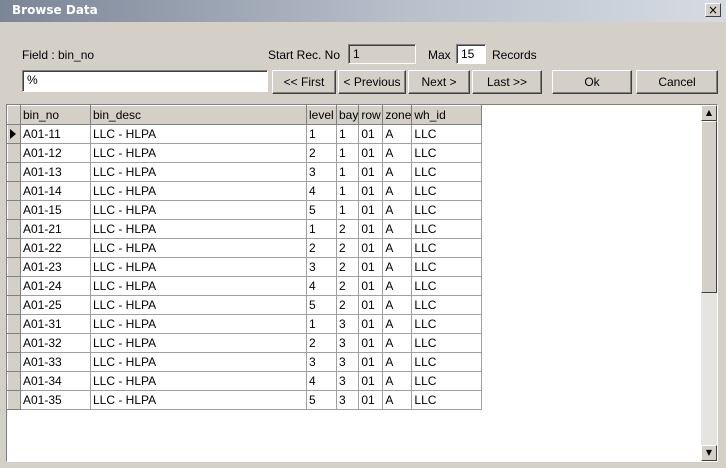  What do you see at coordinates (55, 248) in the screenshot?
I see `cell-bin-no: A01-22` at bounding box center [55, 248].